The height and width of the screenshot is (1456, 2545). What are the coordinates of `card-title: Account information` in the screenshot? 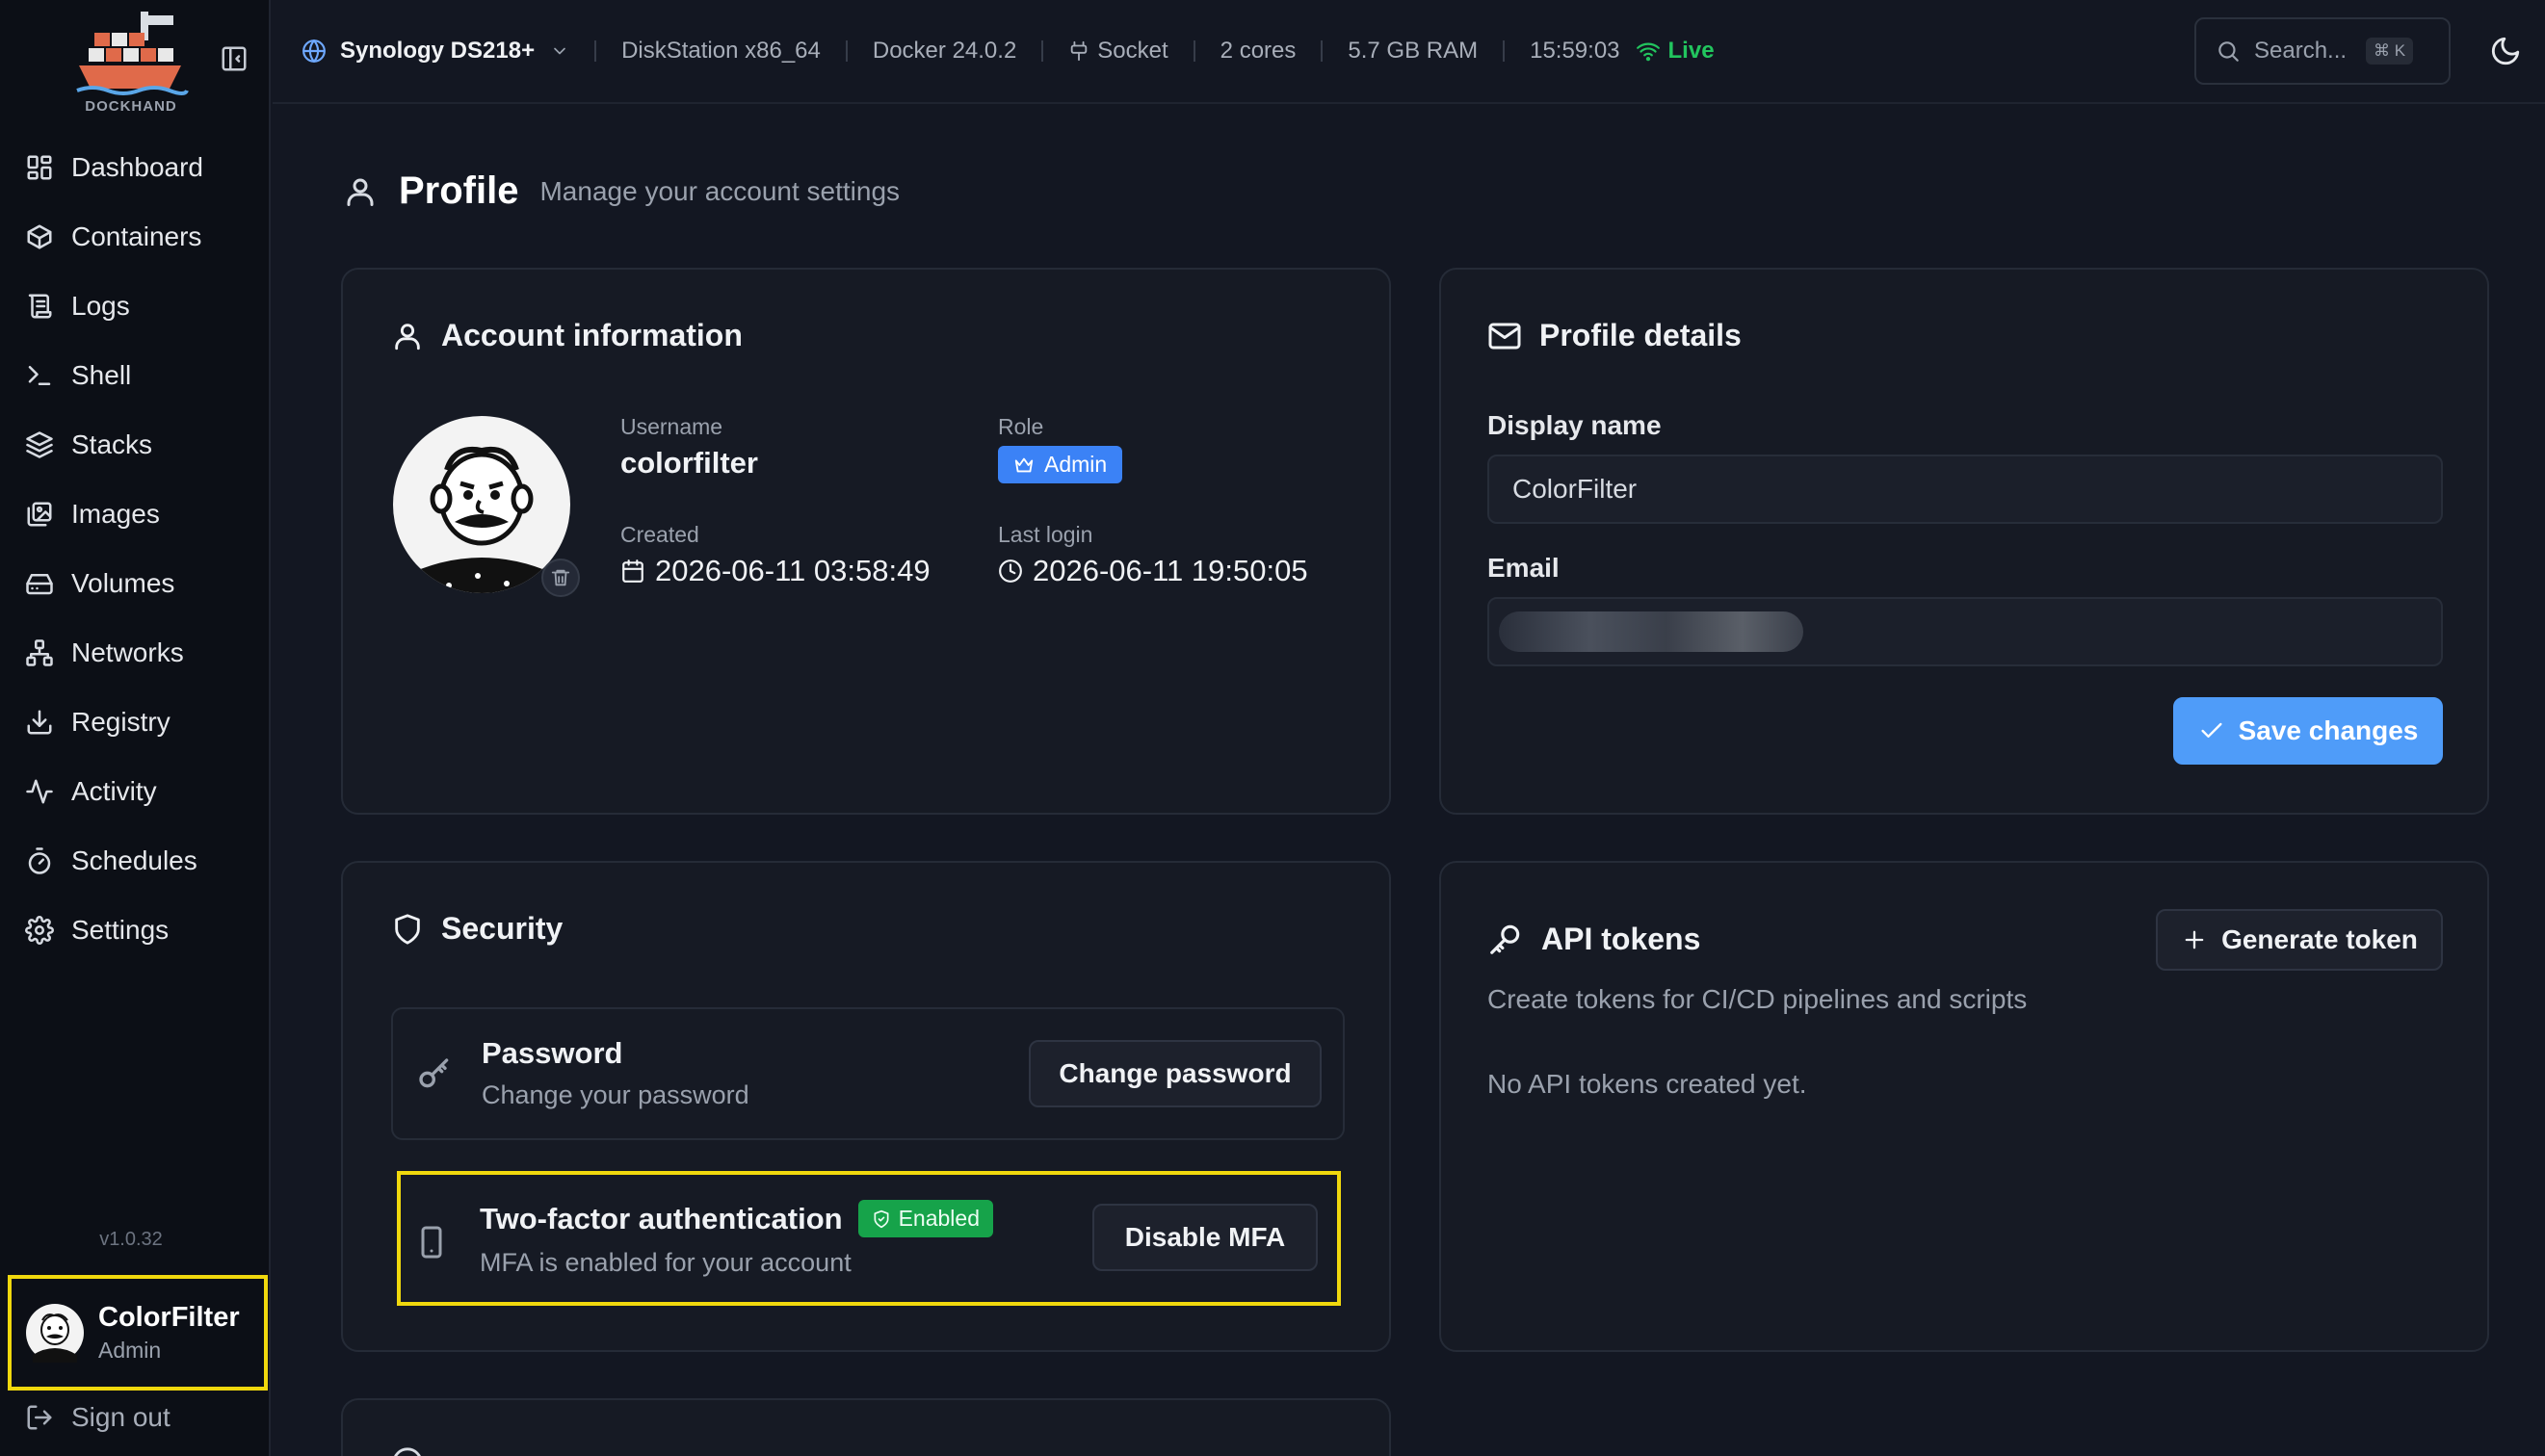 It's located at (592, 335).